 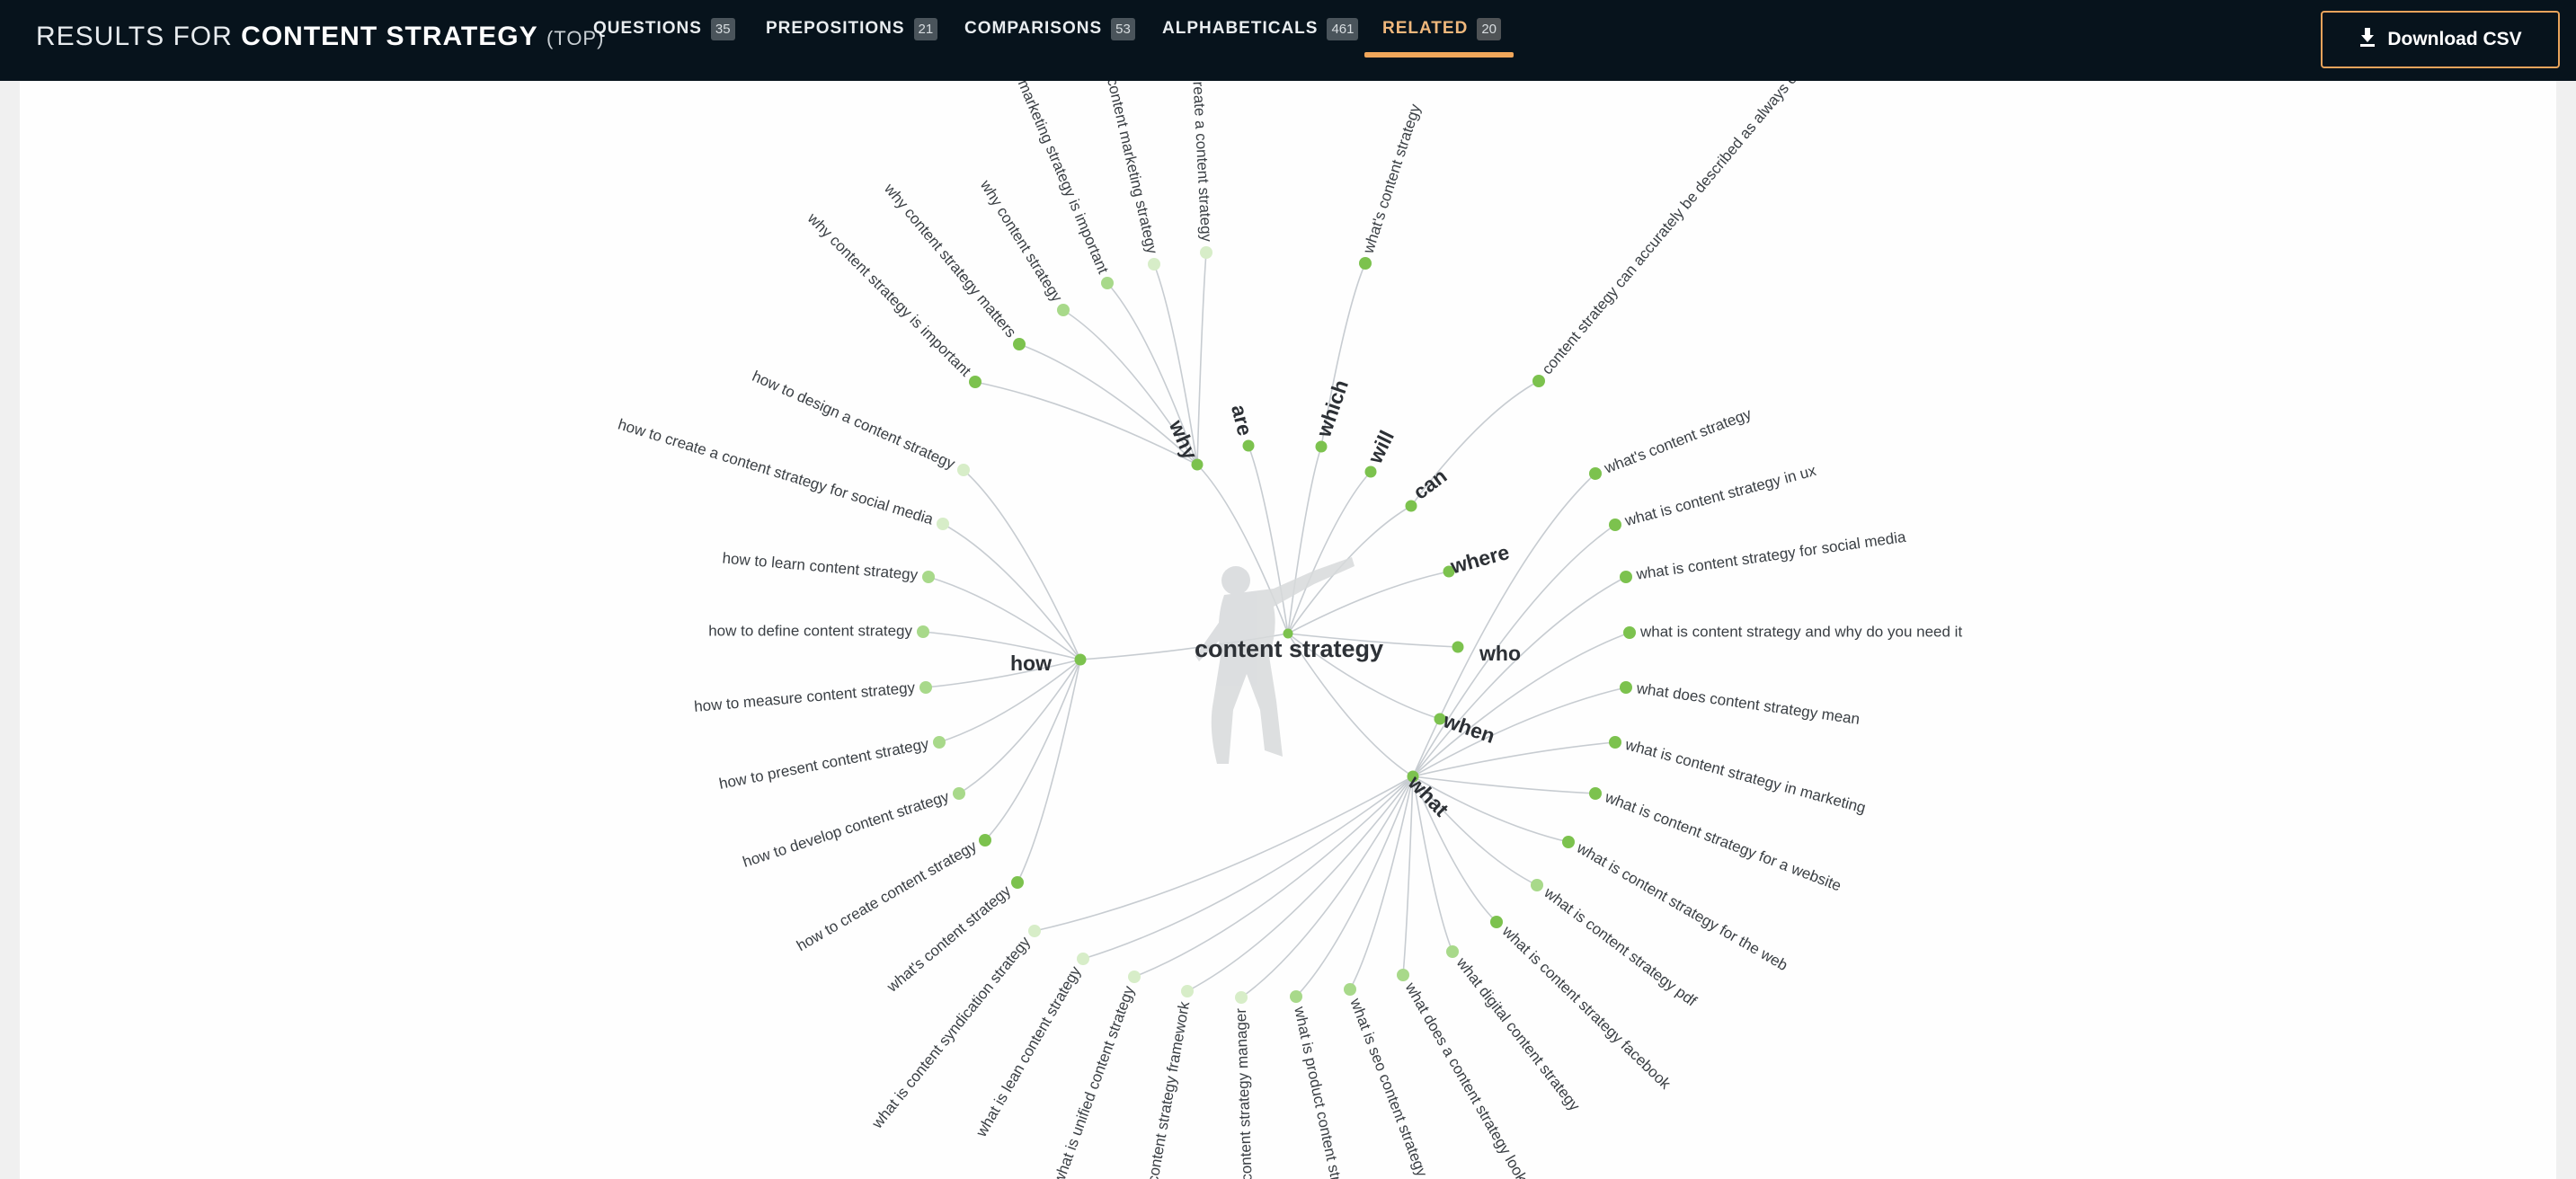 I want to click on leaf-label: how to learn content strategy, so click(x=820, y=566).